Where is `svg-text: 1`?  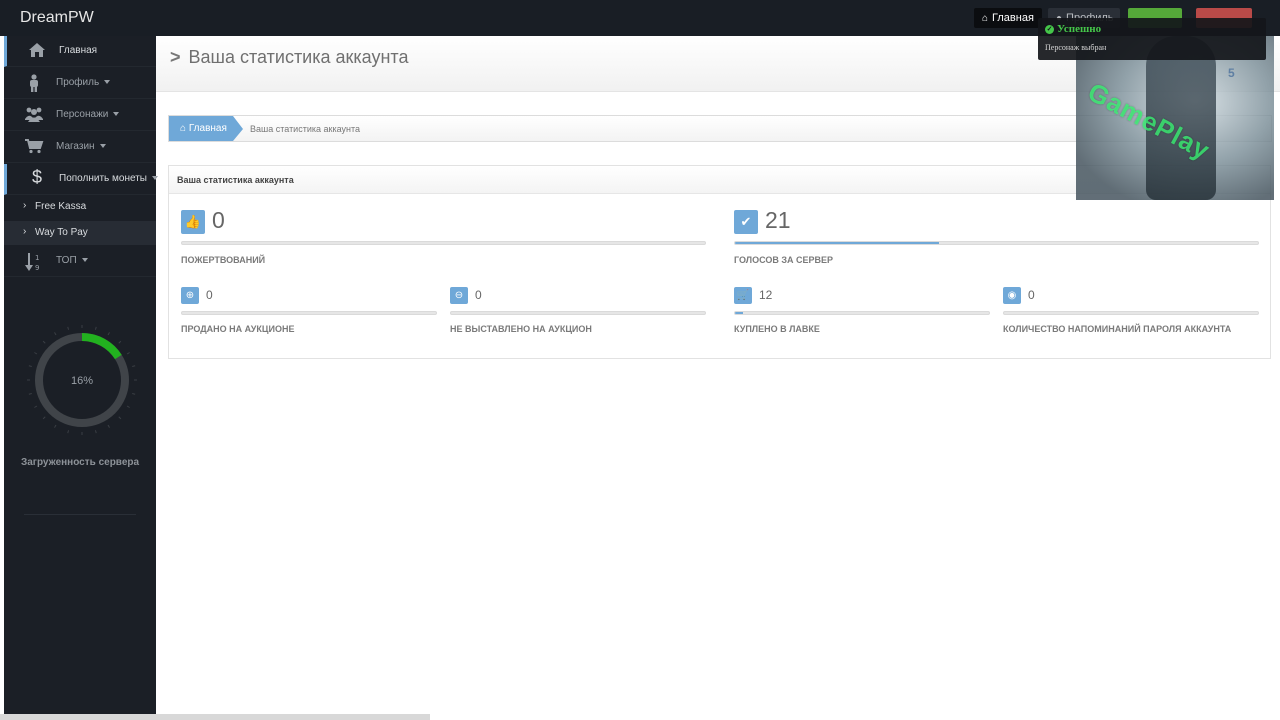
svg-text: 1 is located at coordinates (37, 258).